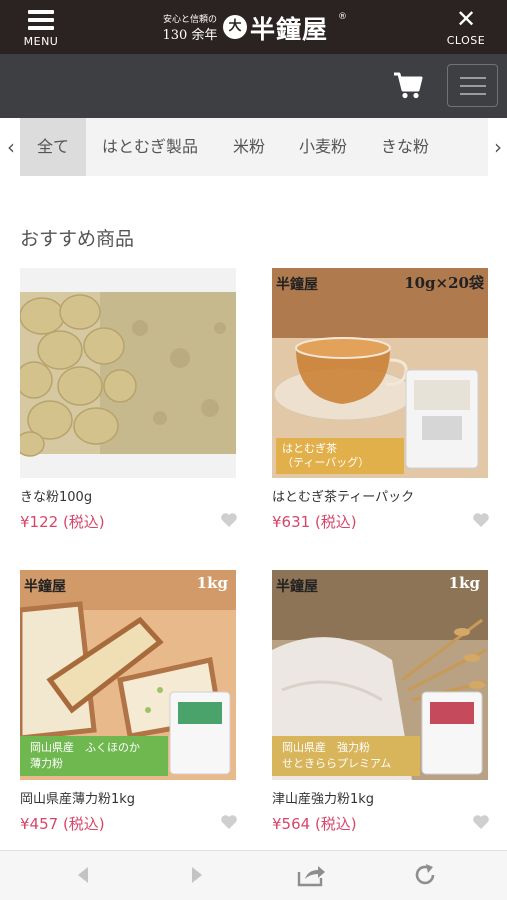 The image size is (507, 900). What do you see at coordinates (337, 755) in the screenshot?
I see `product-banner: 岡山県産 強力粉 せときららプレミアム` at bounding box center [337, 755].